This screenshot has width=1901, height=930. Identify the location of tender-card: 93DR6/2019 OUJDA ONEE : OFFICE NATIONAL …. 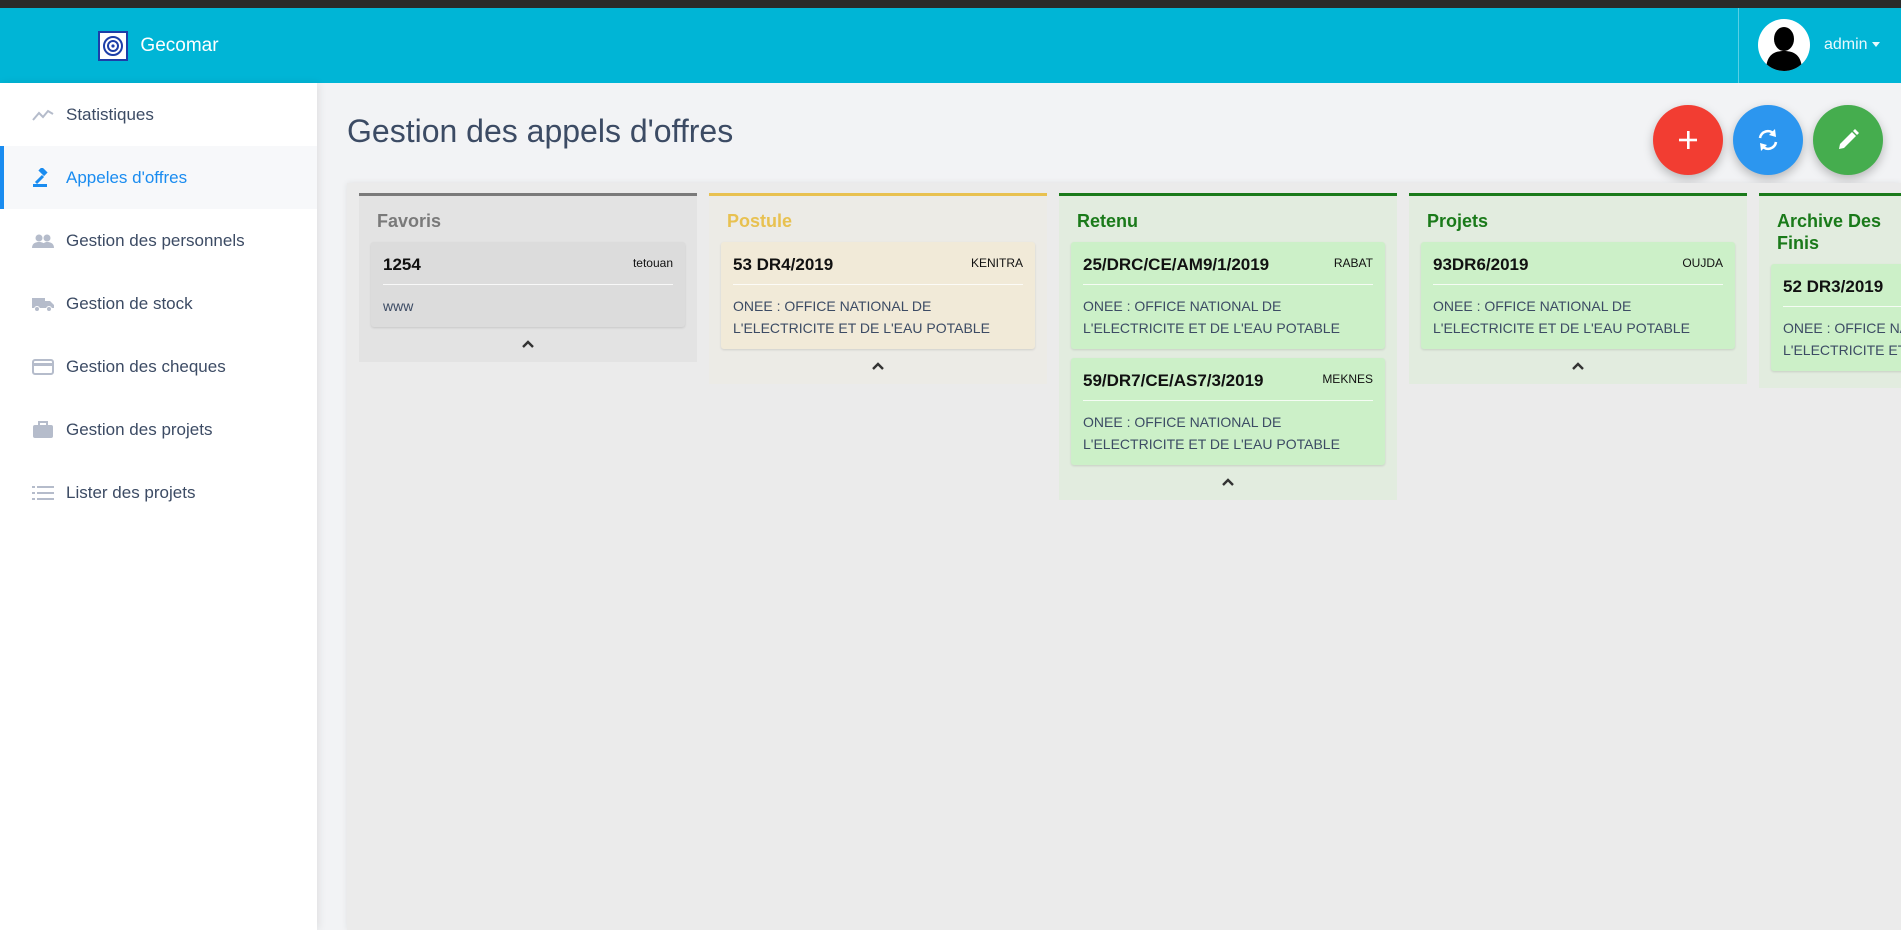
(1578, 295).